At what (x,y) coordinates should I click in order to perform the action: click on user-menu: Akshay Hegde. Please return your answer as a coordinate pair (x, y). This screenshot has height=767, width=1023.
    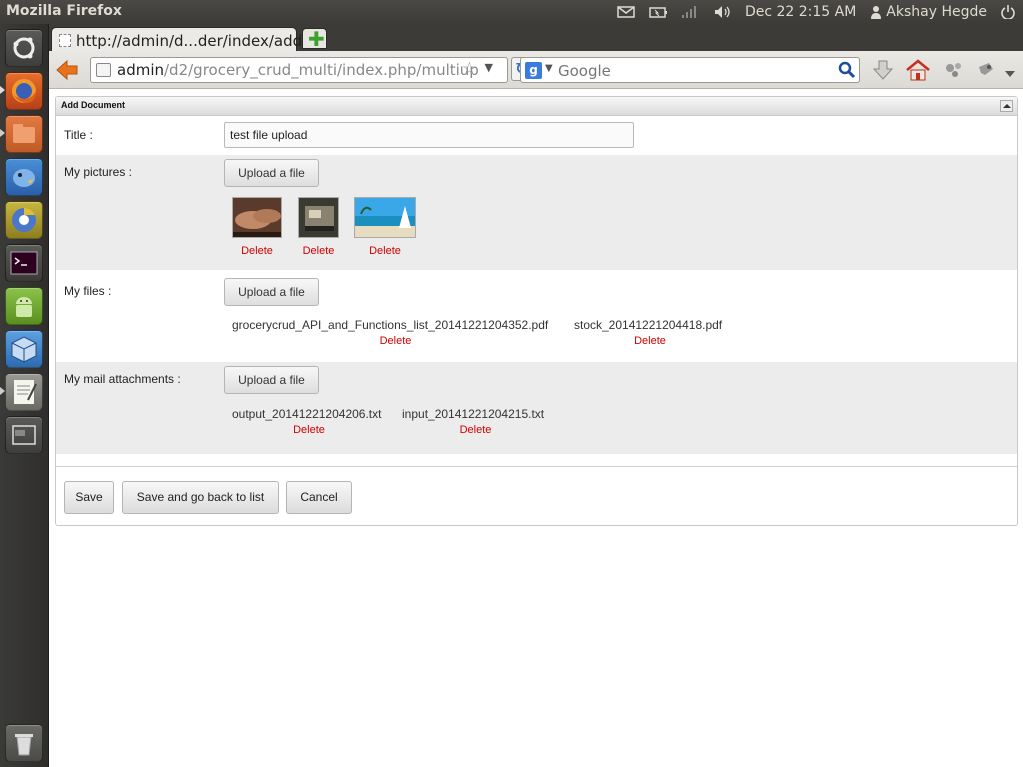
    Looking at the image, I should click on (928, 12).